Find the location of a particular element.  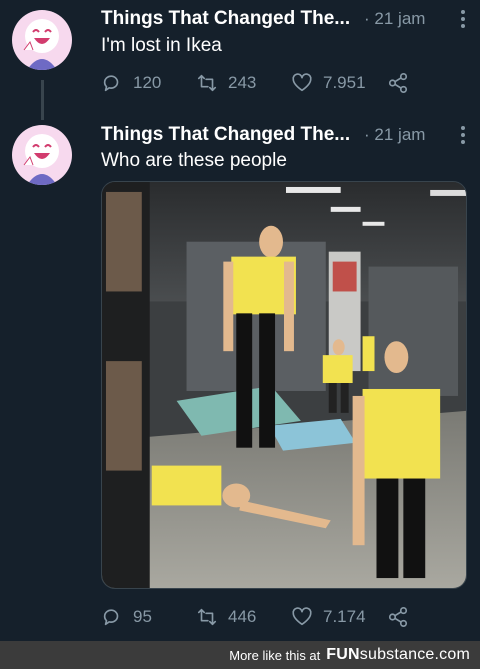

like-button: 7.951 is located at coordinates (328, 83).